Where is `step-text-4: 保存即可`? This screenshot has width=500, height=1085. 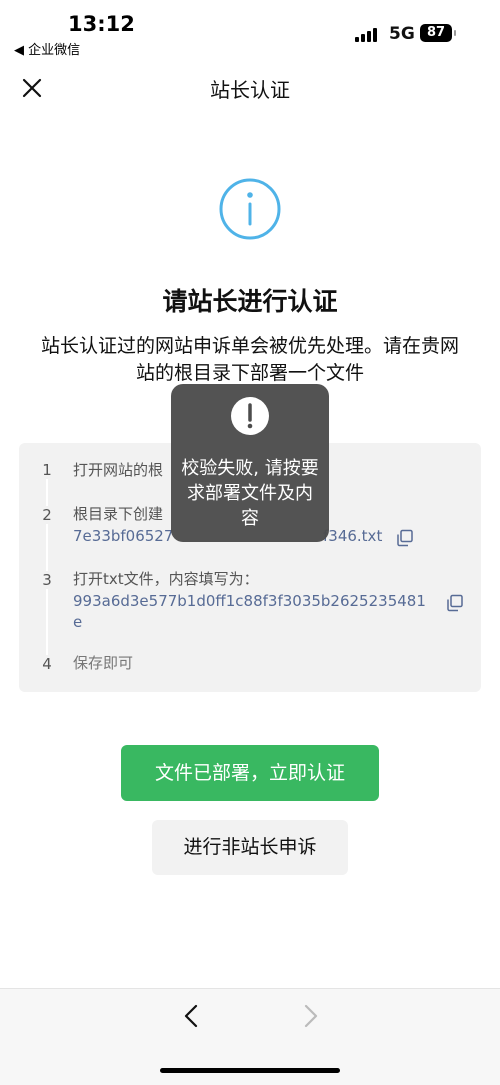
step-text-4: 保存即可 is located at coordinates (103, 663).